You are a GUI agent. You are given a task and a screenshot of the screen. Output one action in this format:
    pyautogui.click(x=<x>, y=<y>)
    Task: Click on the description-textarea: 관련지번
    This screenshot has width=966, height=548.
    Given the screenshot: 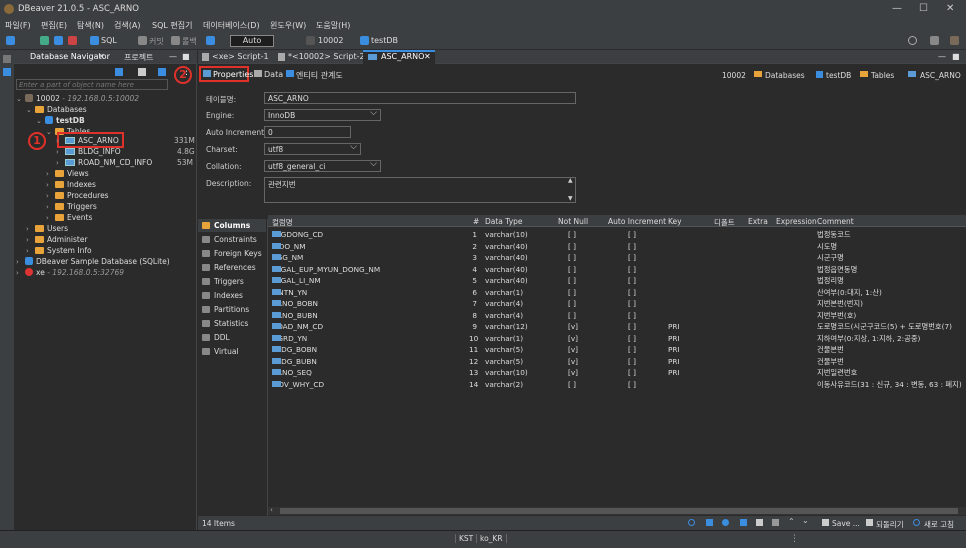 What is the action you would take?
    pyautogui.click(x=420, y=190)
    